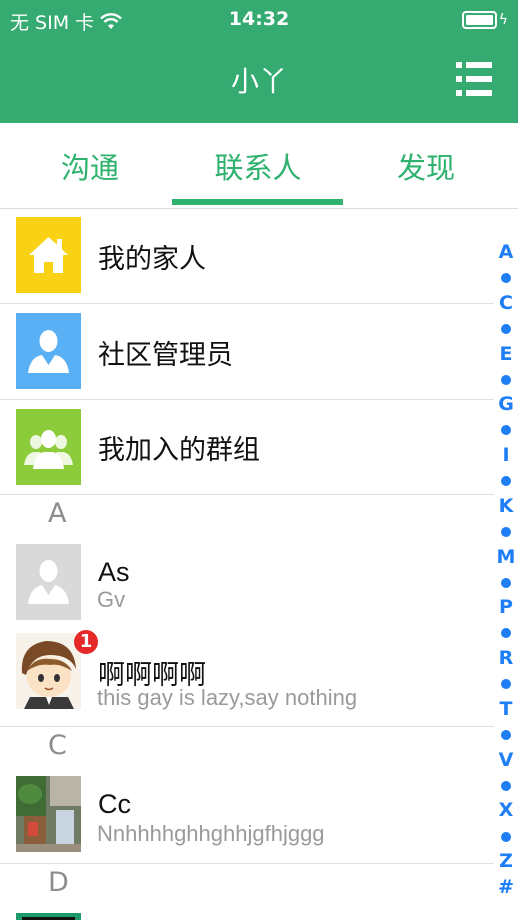 This screenshot has width=518, height=920. Describe the element at coordinates (506, 810) in the screenshot. I see `index-letter-x: X` at that location.